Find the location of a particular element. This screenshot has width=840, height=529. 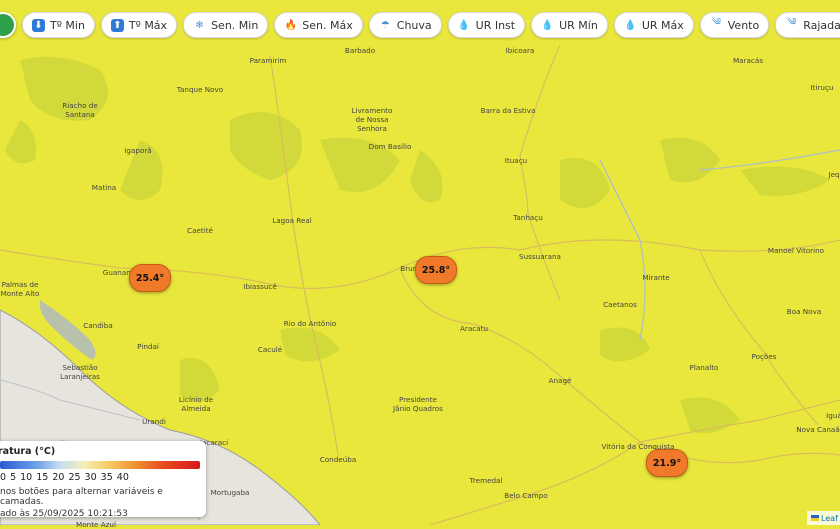

toolbar-button-chuva: ☂ Chuva is located at coordinates (405, 25).